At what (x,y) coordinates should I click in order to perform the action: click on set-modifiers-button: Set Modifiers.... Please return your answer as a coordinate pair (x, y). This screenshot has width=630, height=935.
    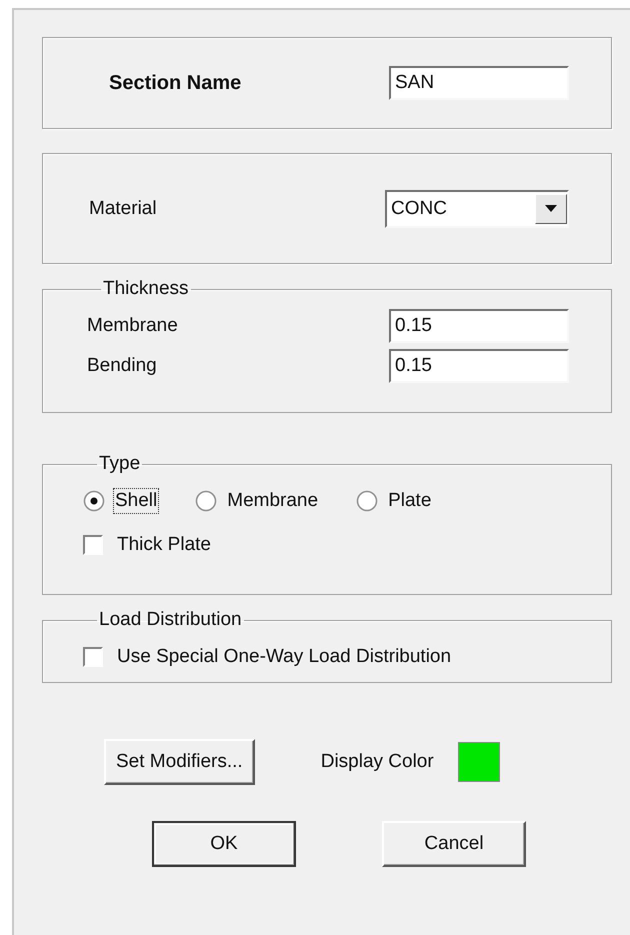
    Looking at the image, I should click on (179, 762).